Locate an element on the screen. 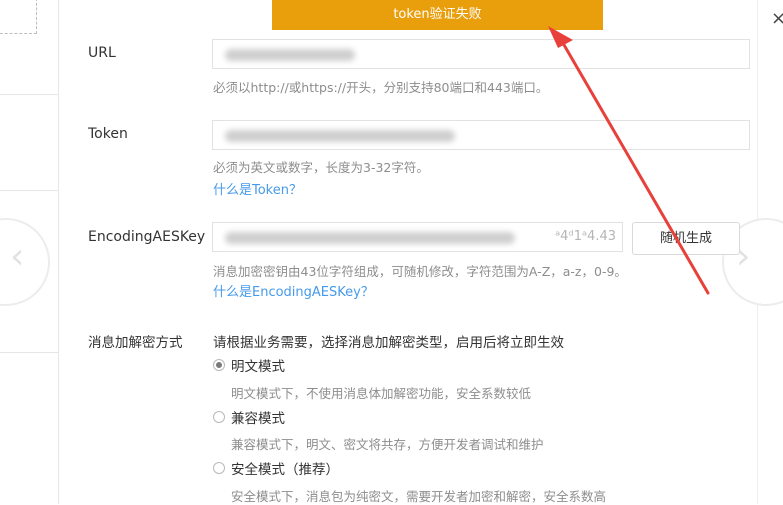  radio-secure-mode: 安全模式（推荐） is located at coordinates (276, 468).